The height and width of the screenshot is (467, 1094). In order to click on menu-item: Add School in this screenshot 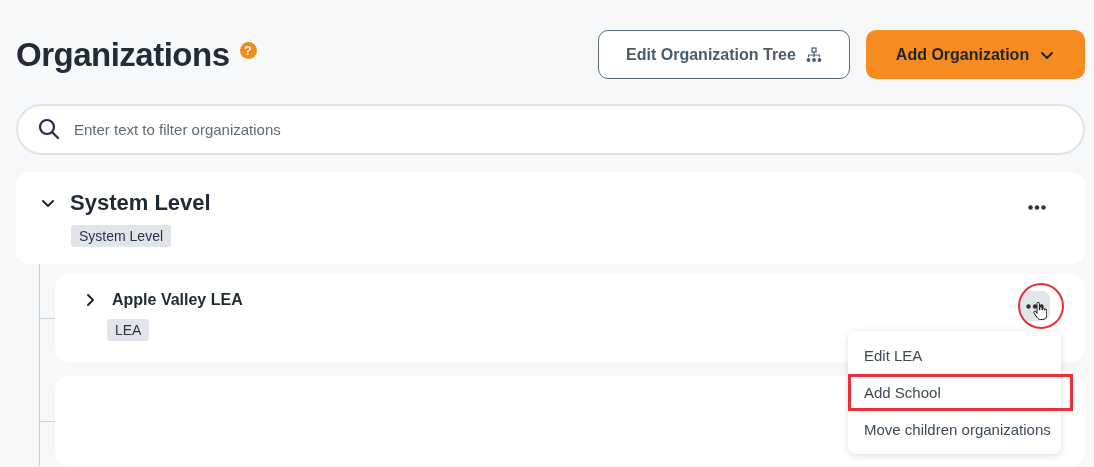, I will do `click(960, 392)`.